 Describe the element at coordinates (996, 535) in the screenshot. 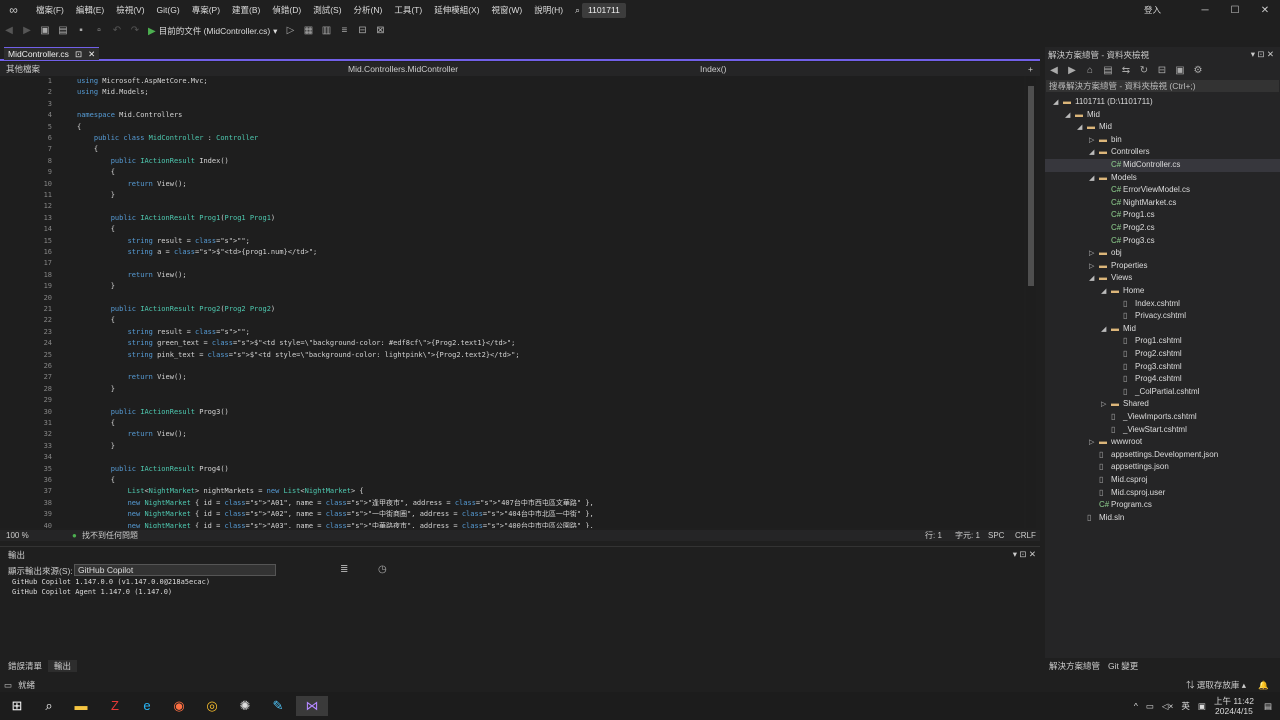

I see `spacing-indicator: SPC` at that location.